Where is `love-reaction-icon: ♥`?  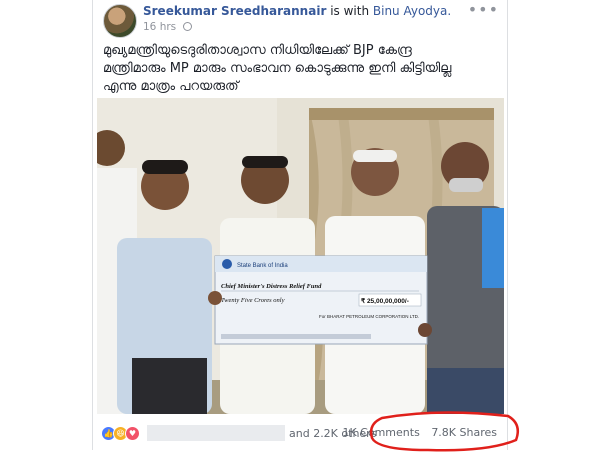 love-reaction-icon: ♥ is located at coordinates (132, 433).